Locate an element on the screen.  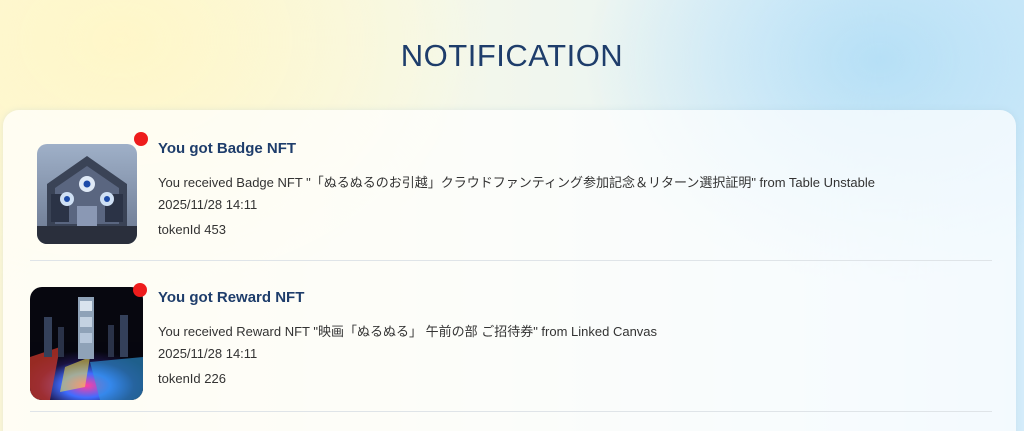
page-title: NOTIFICATION is located at coordinates (512, 55).